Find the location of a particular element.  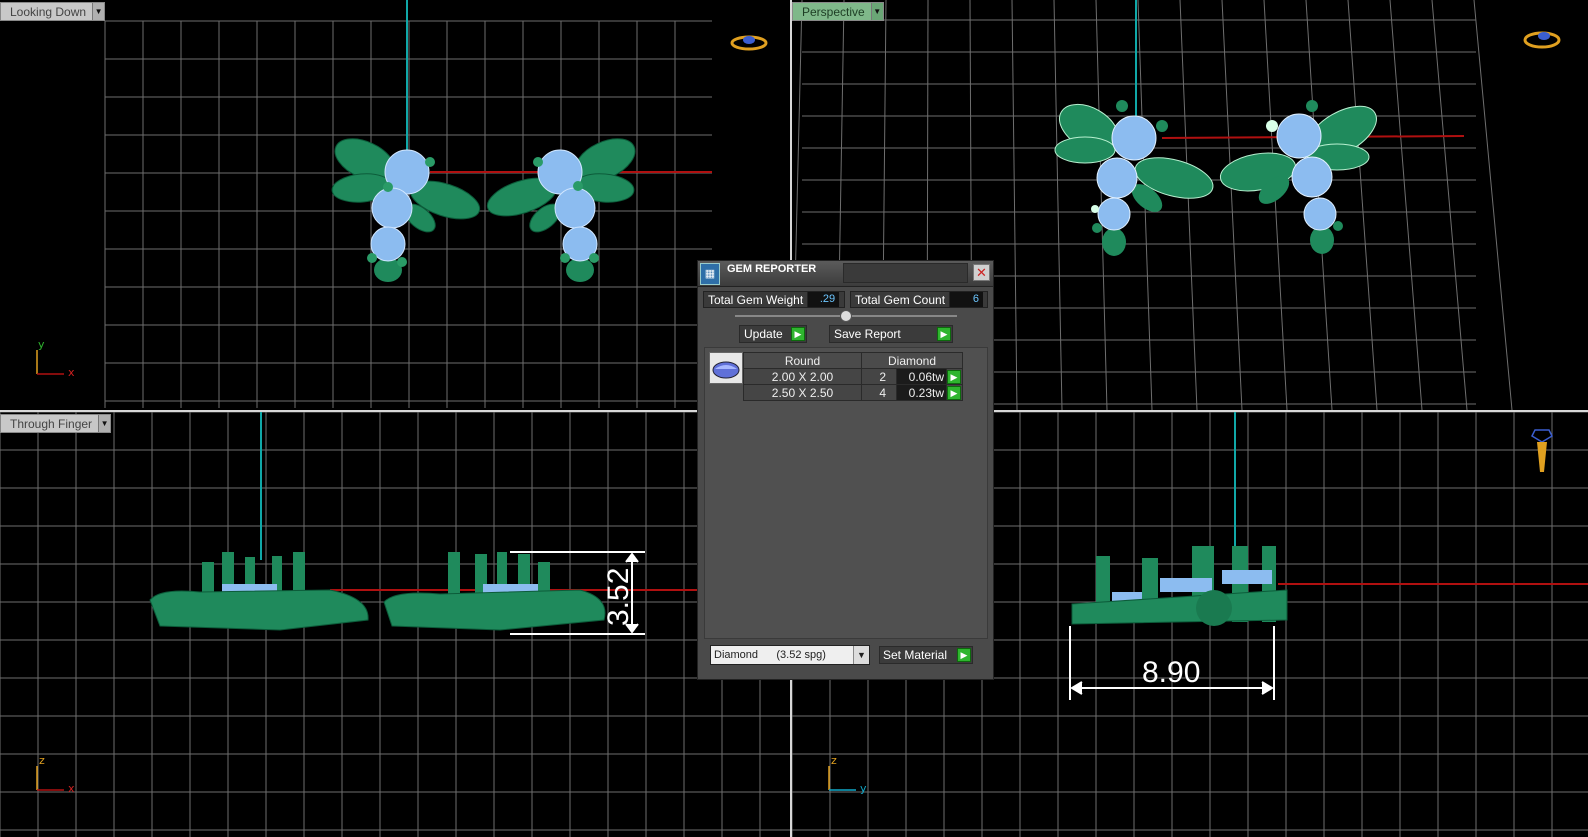

viewport-label-text: Perspective is located at coordinates (833, 11).